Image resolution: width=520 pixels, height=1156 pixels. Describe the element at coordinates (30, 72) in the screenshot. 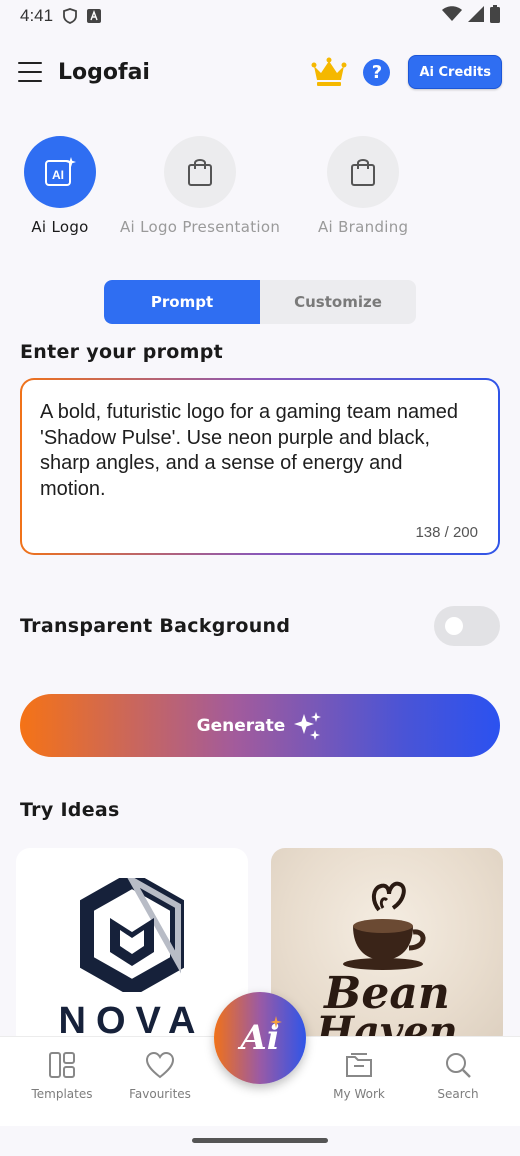

I see `hamburger-menu-icon` at that location.